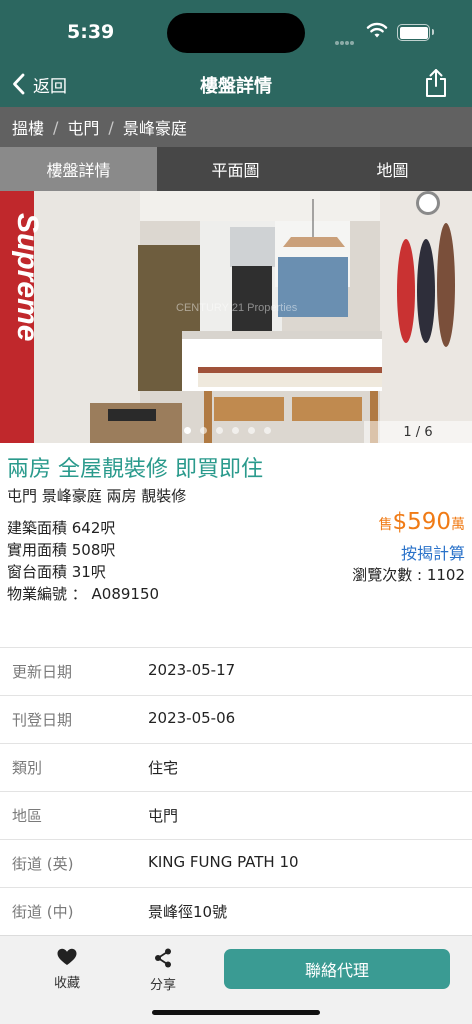 This screenshot has width=472, height=1024. What do you see at coordinates (236, 33) in the screenshot?
I see `dynamic-island` at bounding box center [236, 33].